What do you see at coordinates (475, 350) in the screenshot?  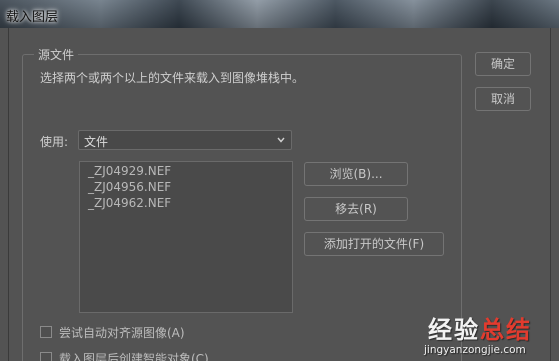 I see `watermark-url: jingyanzongjie.com` at bounding box center [475, 350].